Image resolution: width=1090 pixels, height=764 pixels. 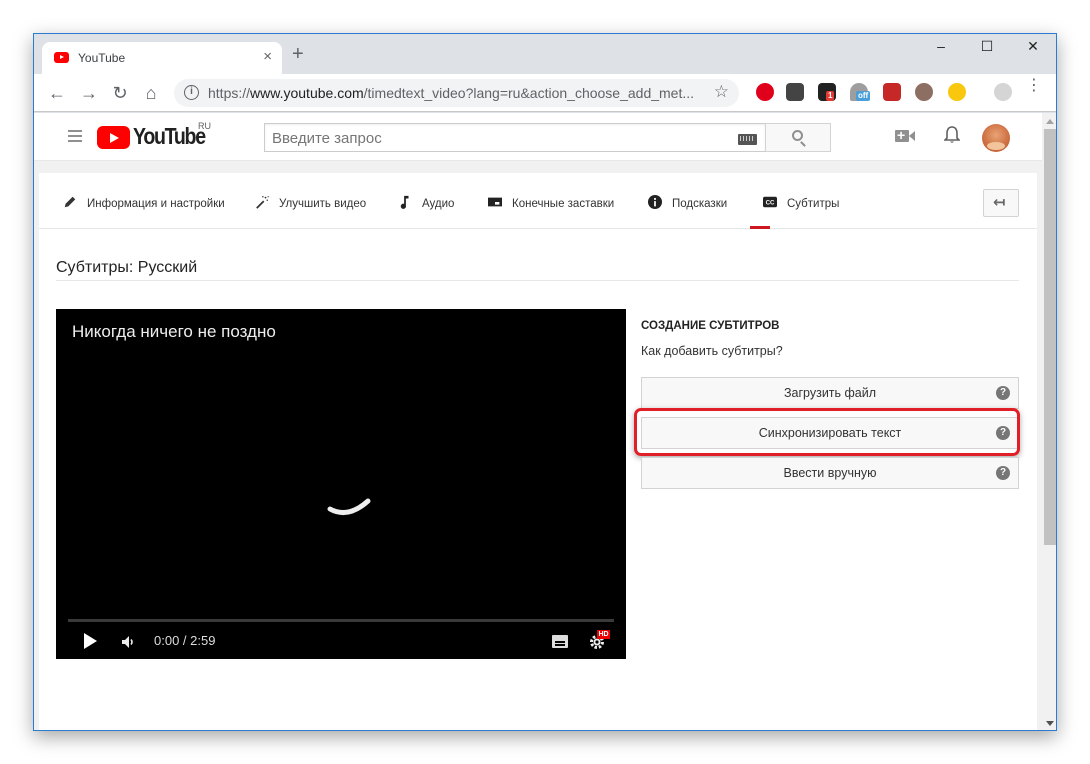 What do you see at coordinates (120, 93) in the screenshot?
I see `reload-icon: ↻` at bounding box center [120, 93].